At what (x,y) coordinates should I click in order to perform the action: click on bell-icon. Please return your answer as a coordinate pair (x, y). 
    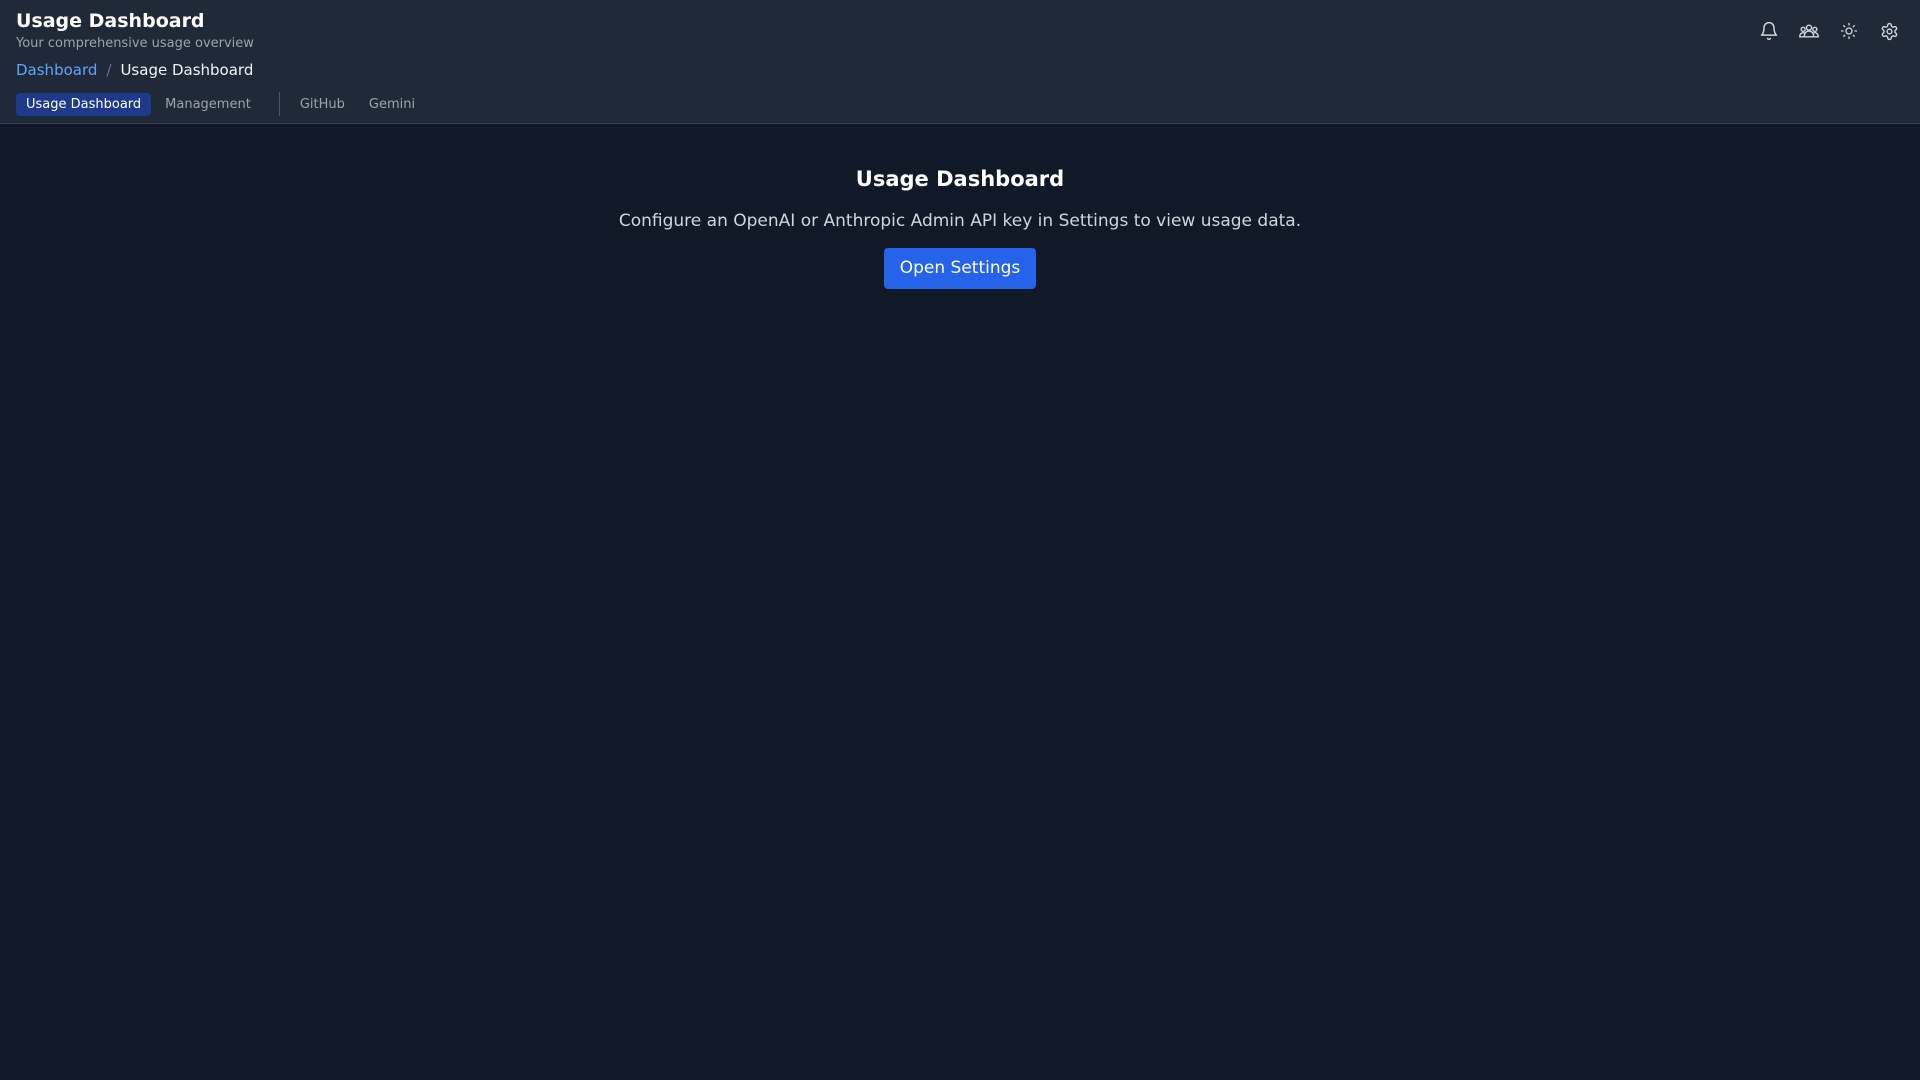
    Looking at the image, I should click on (1769, 31).